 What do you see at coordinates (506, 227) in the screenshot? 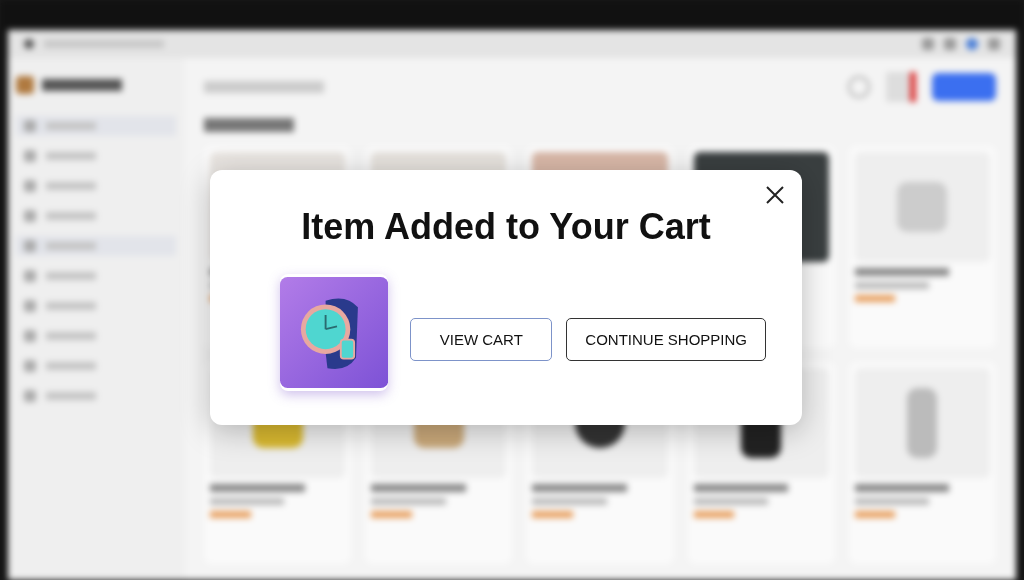
I see `dialog-title: Item Added to Your Cart` at bounding box center [506, 227].